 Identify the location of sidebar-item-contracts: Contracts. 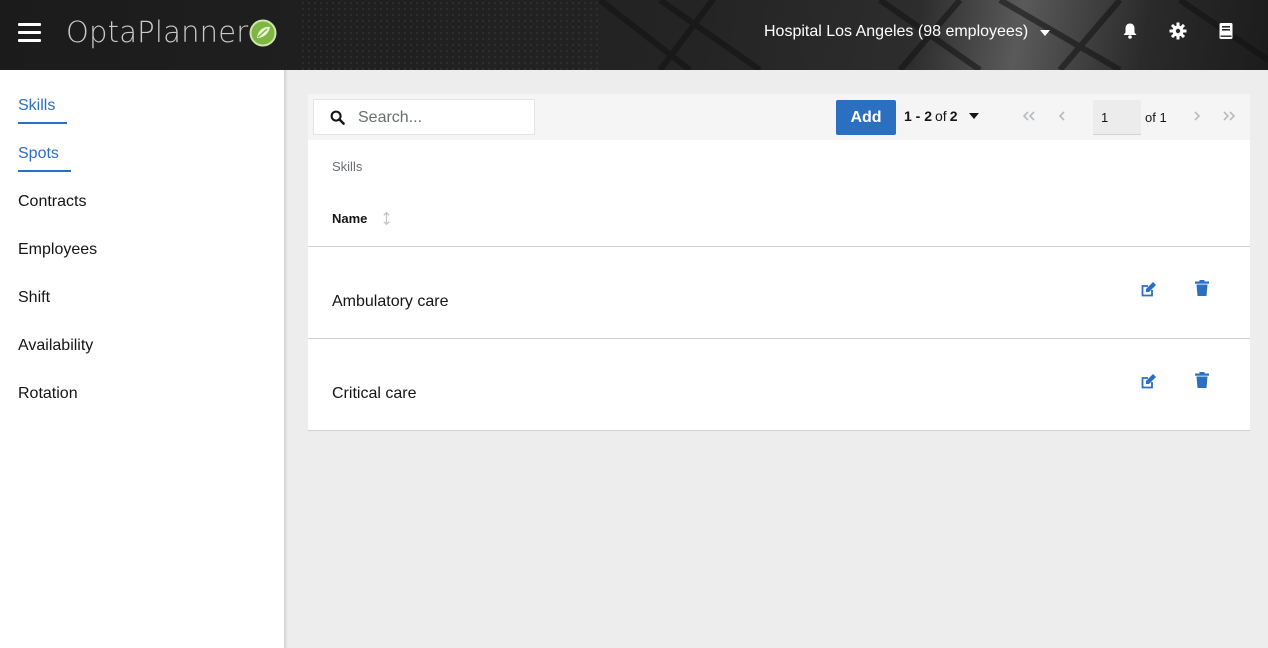
(52, 205).